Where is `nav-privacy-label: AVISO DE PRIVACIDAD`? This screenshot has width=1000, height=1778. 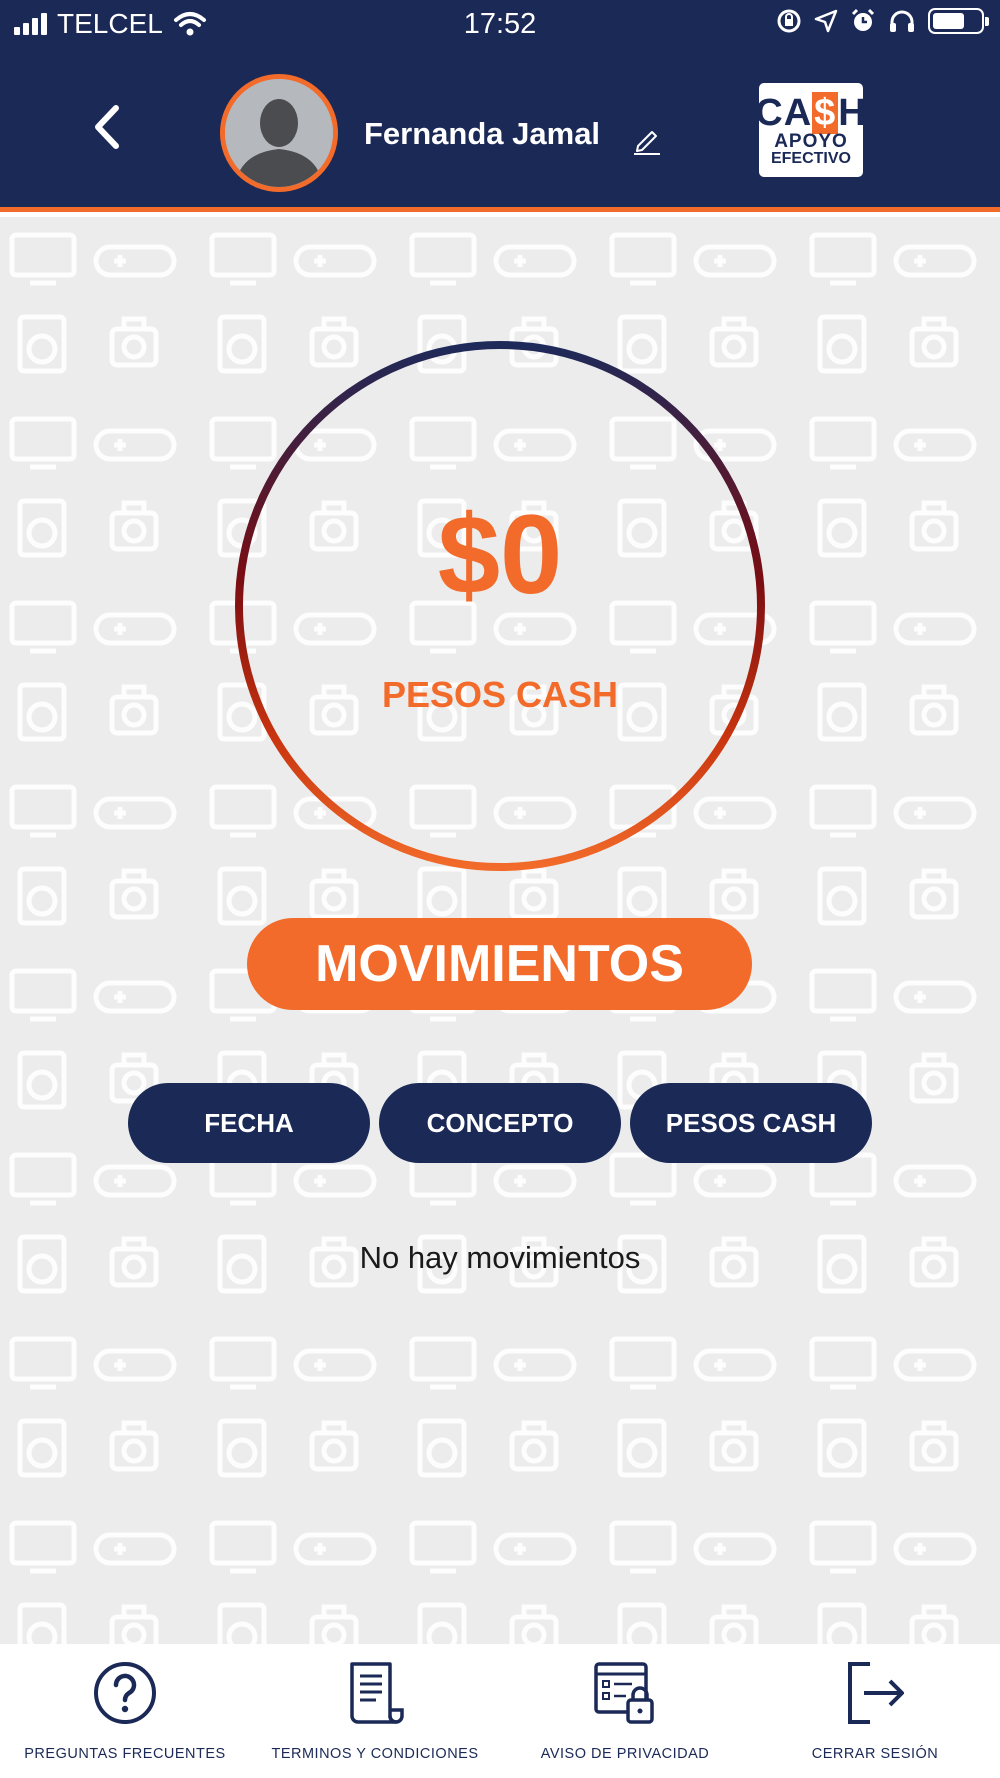
nav-privacy-label: AVISO DE PRIVACIDAD is located at coordinates (625, 1754).